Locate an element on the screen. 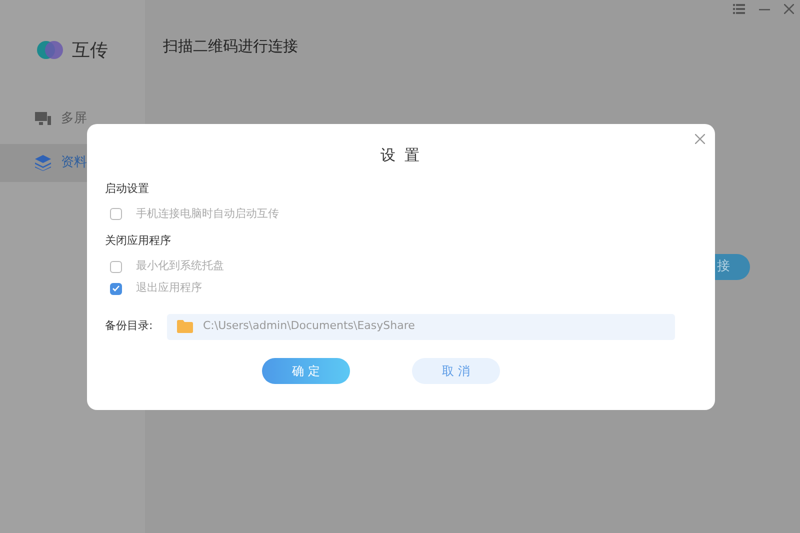 The image size is (800, 533). option-label: 手机连接电脑时自动启动互传 is located at coordinates (207, 214).